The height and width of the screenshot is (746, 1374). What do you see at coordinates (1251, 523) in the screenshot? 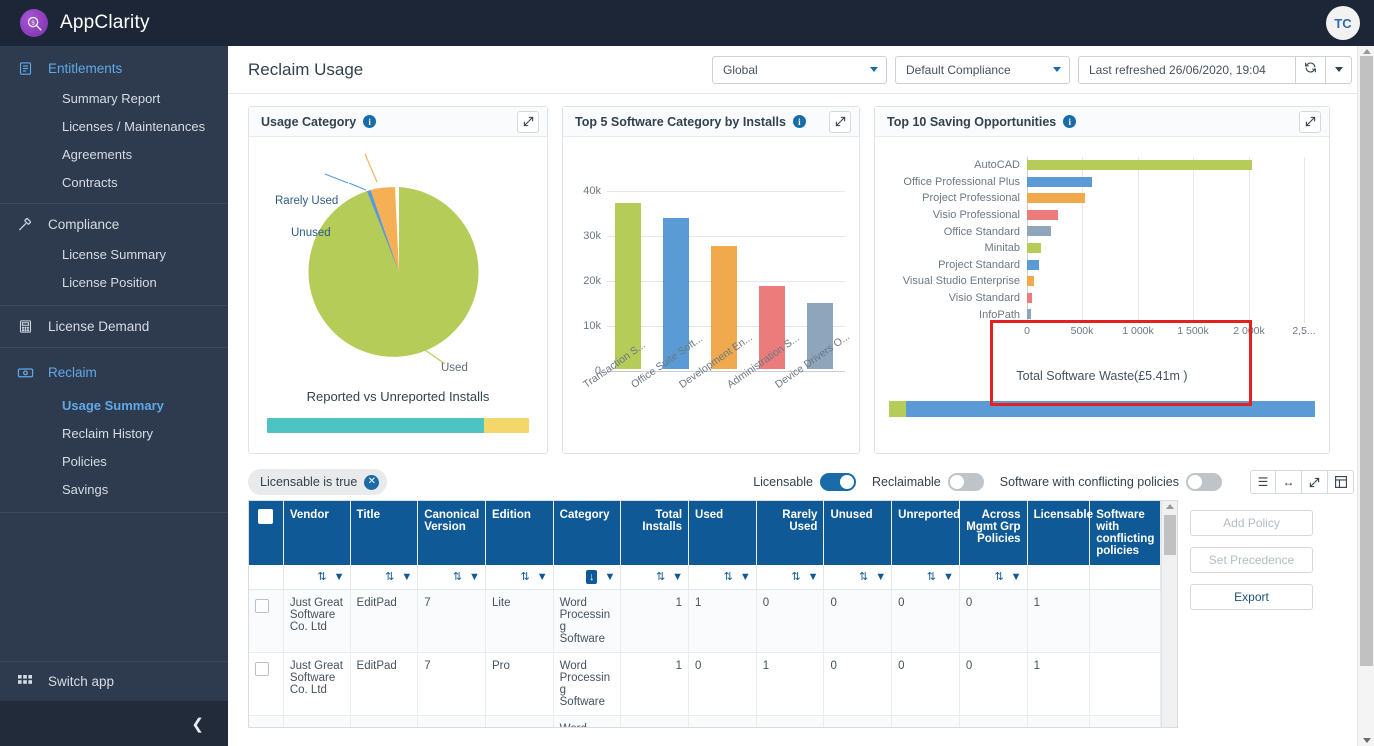
I see `add-policy-button: Add Policy` at bounding box center [1251, 523].